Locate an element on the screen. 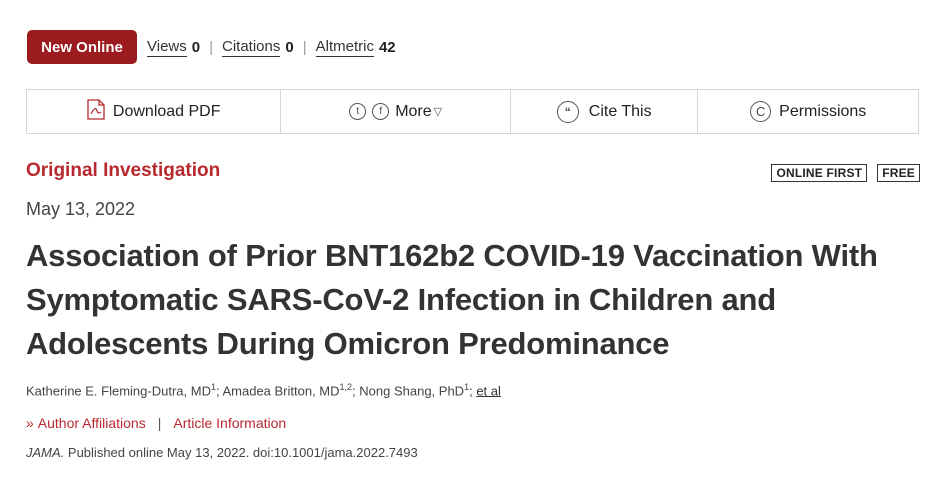 Image resolution: width=946 pixels, height=480 pixels. metric-views-value: 0 is located at coordinates (196, 47).